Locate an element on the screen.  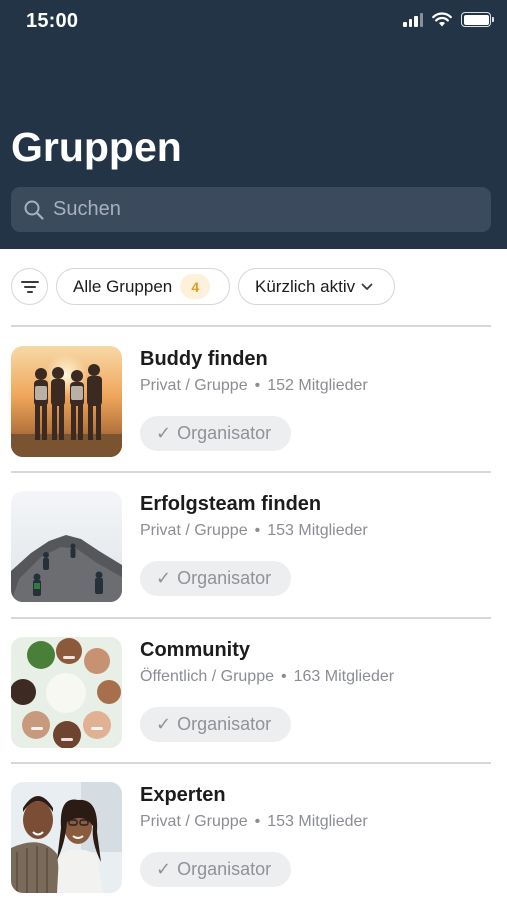
filter-bar: Alle Gruppen 4 Kürzlich aktiv is located at coordinates (253, 287).